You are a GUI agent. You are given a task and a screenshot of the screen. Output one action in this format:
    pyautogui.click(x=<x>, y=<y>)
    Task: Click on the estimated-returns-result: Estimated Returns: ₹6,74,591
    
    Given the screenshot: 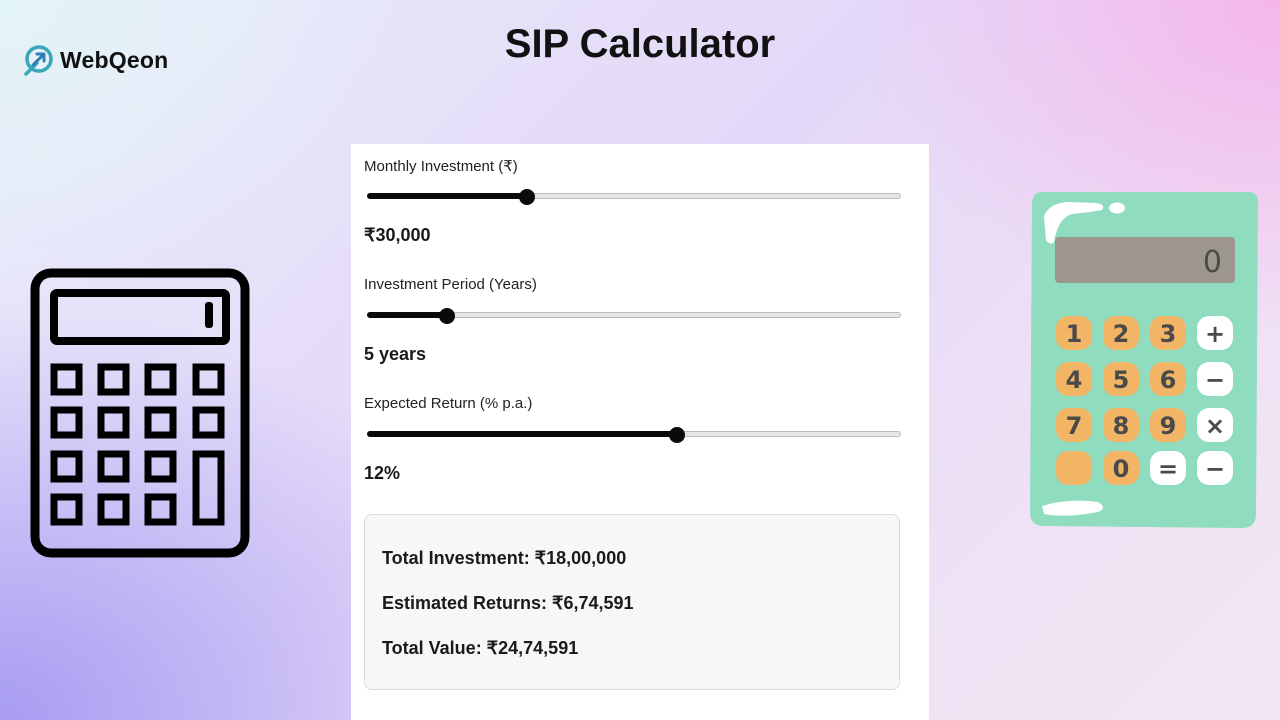 What is the action you would take?
    pyautogui.click(x=508, y=603)
    